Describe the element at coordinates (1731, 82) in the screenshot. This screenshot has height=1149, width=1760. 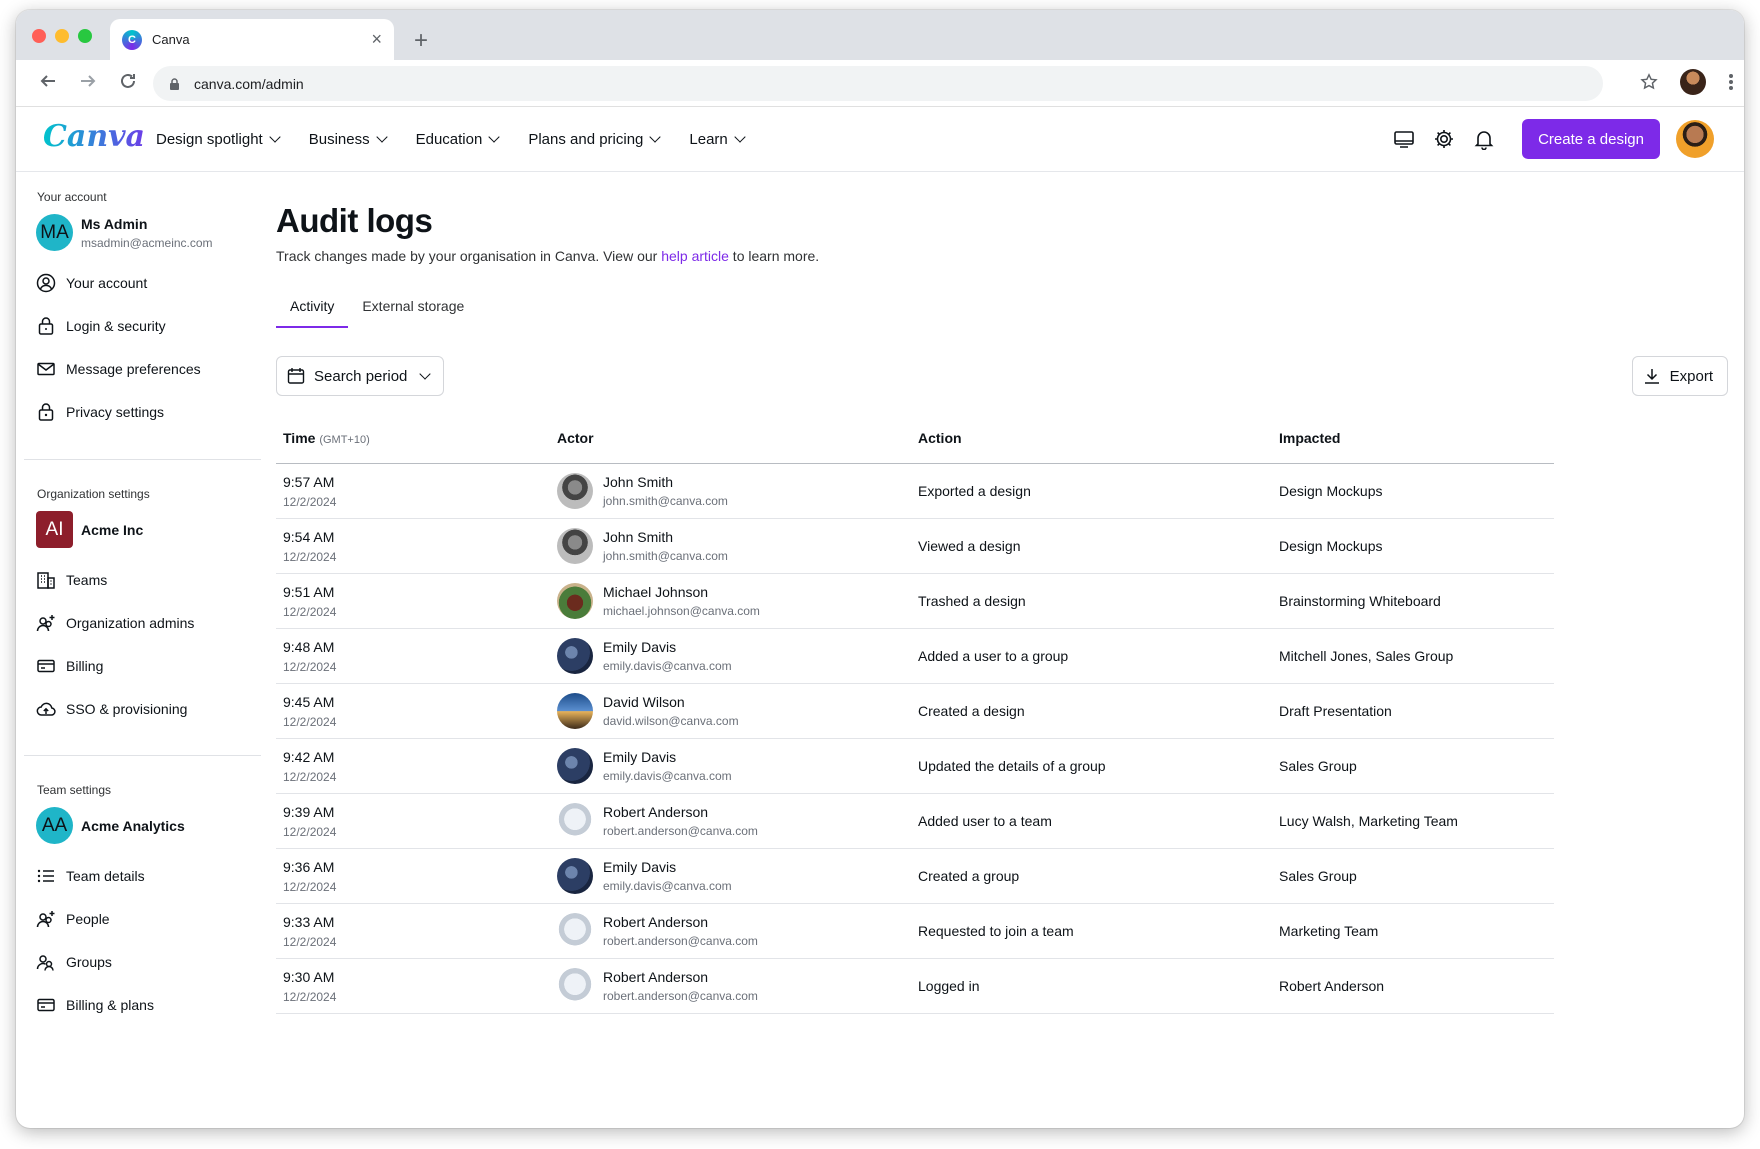
I see `browser-menu-icon` at that location.